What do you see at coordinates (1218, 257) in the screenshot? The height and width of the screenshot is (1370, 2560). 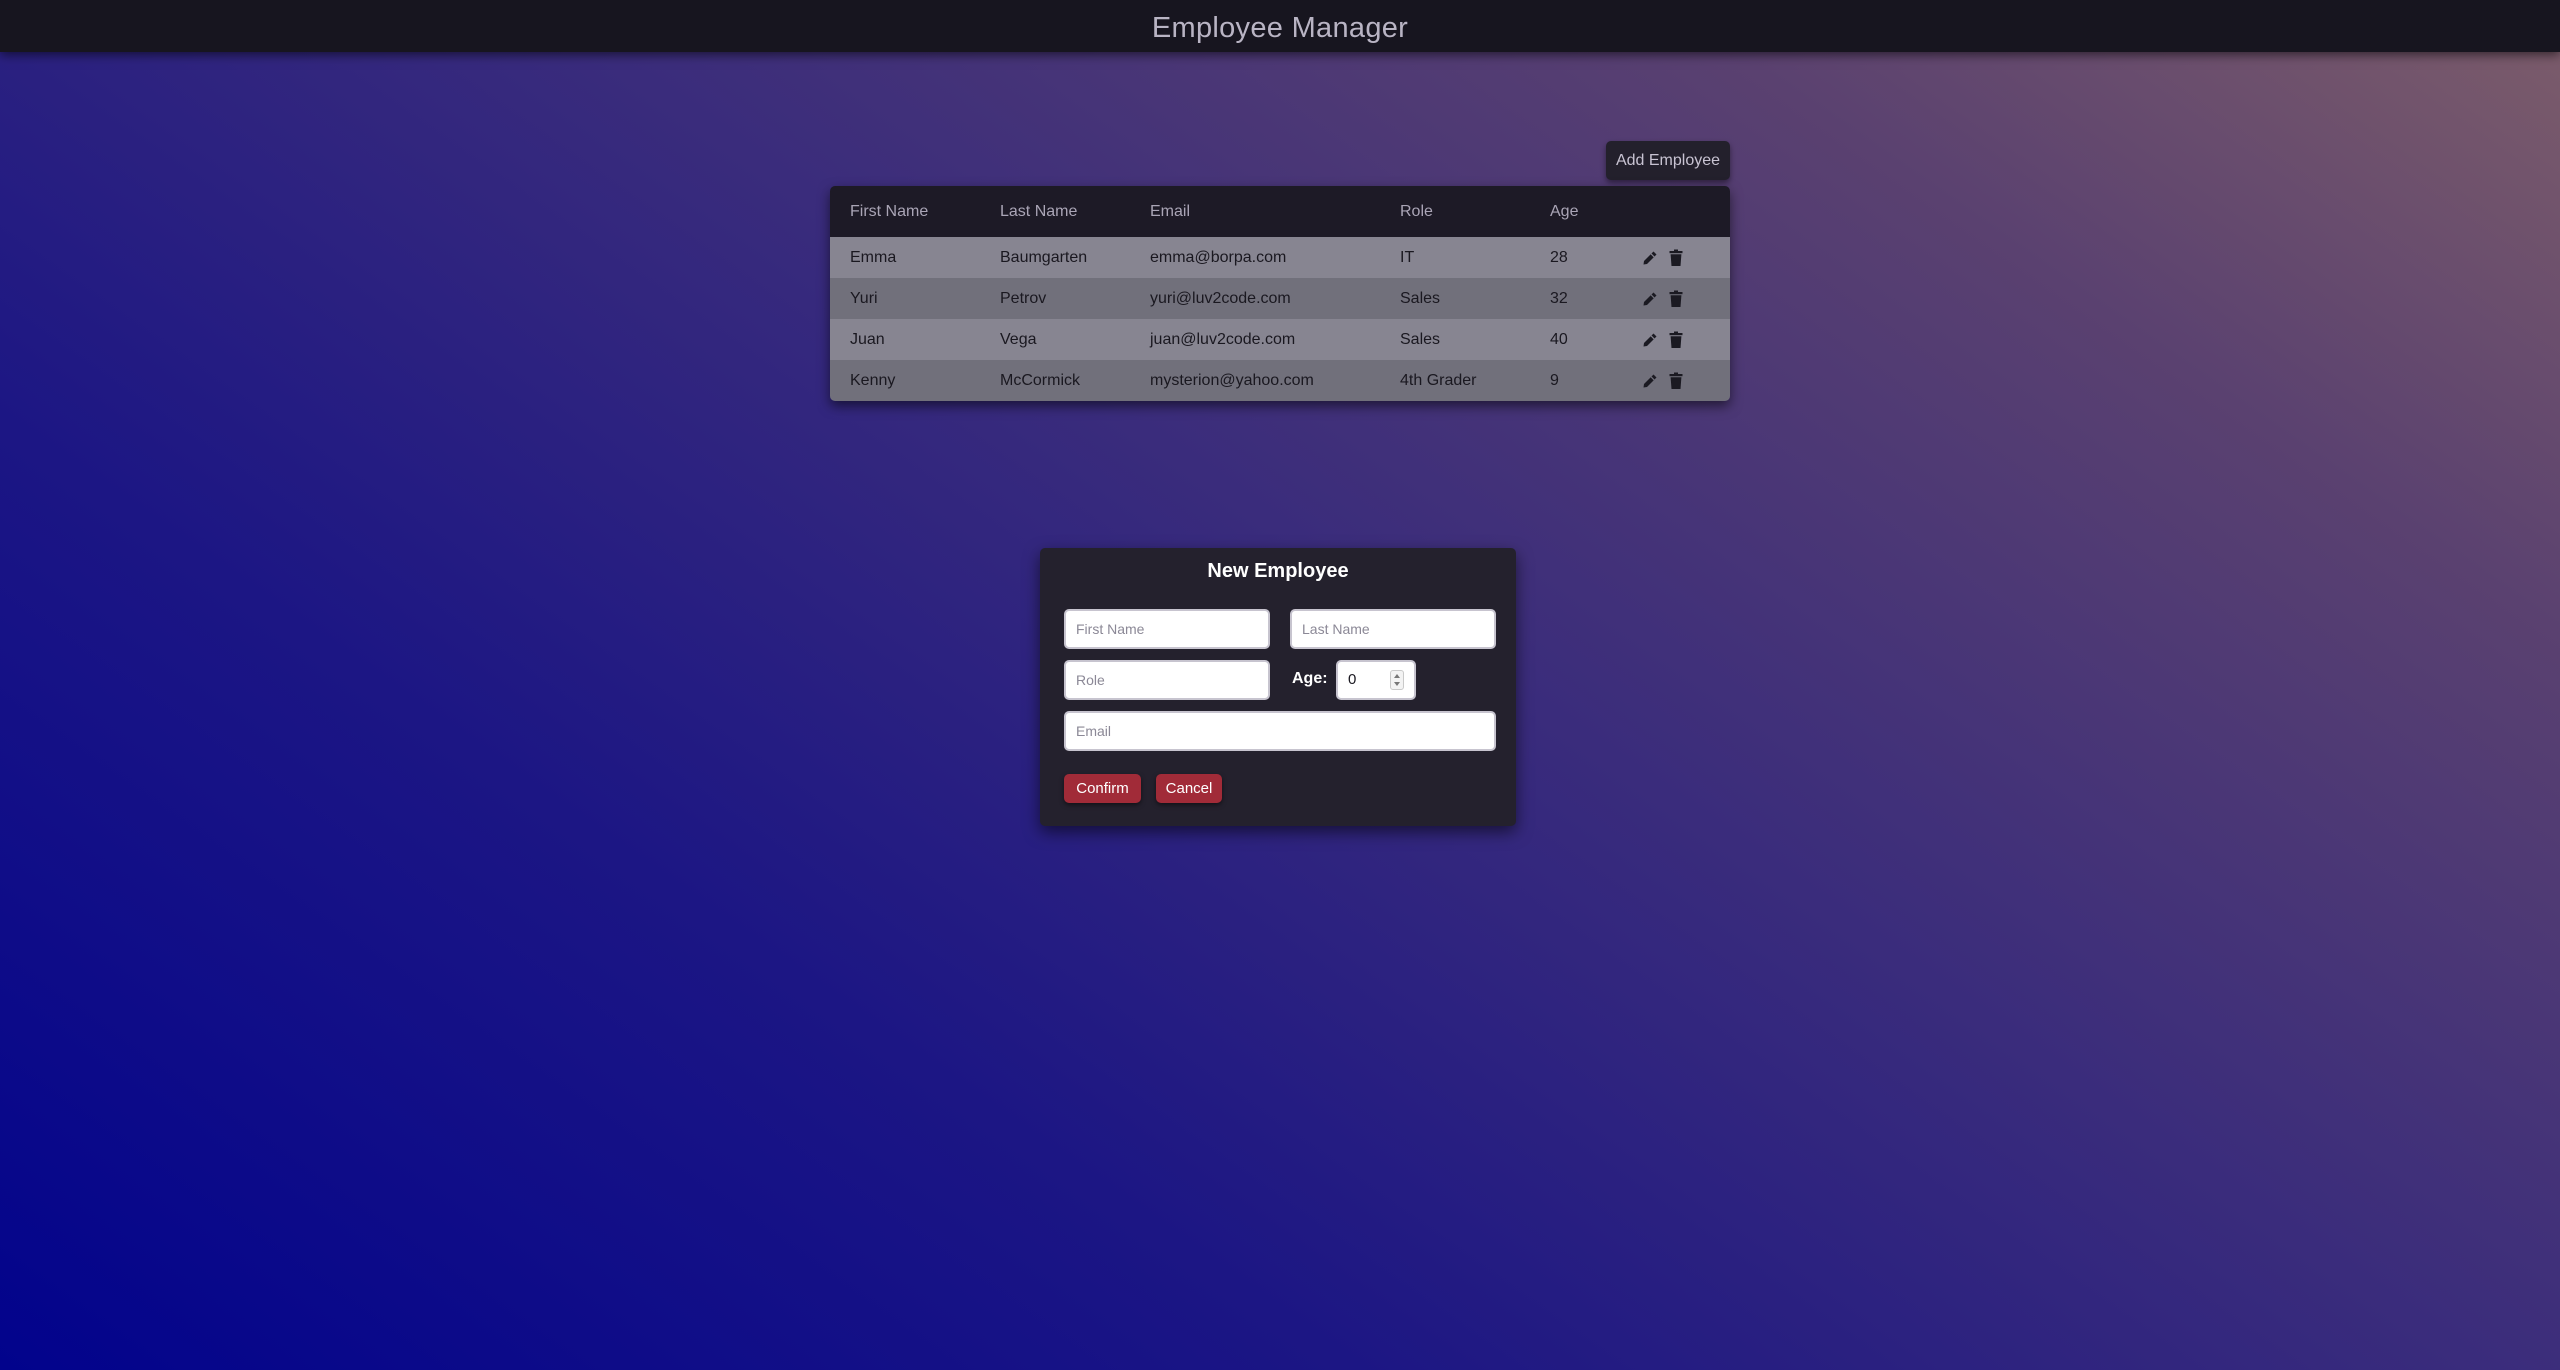 I see `cell-email: emma@borpa.com` at bounding box center [1218, 257].